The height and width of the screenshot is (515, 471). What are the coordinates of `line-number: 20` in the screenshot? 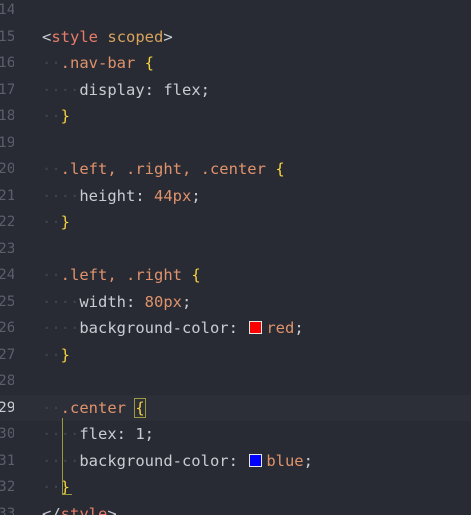 It's located at (7, 169).